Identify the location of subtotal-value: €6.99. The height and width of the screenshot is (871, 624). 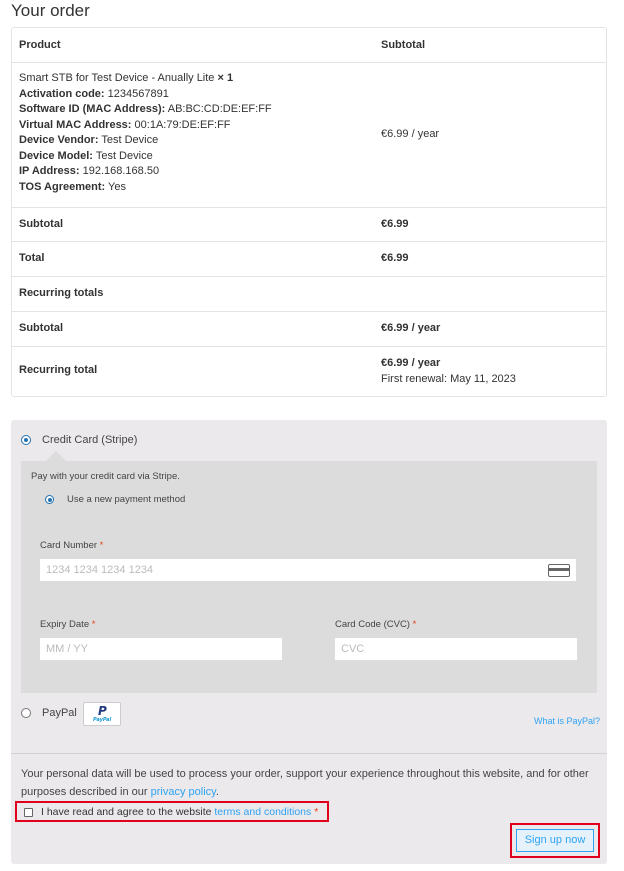
(395, 224).